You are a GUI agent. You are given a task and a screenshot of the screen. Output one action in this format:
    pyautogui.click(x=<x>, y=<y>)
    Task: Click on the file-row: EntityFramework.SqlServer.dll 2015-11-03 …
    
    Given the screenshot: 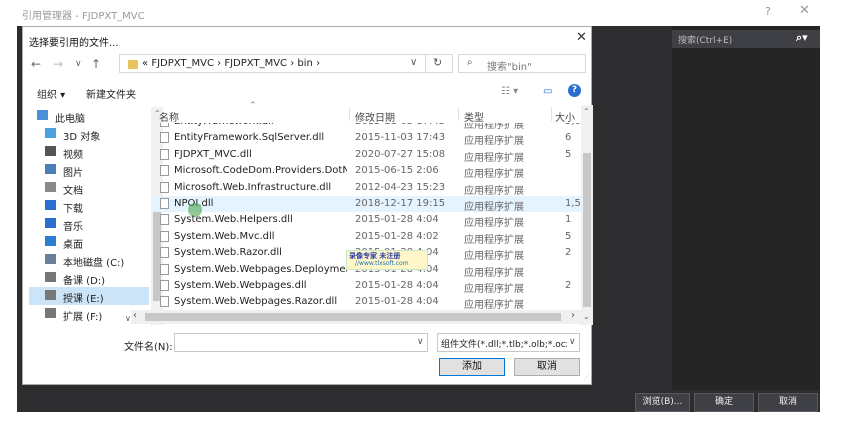 What is the action you would take?
    pyautogui.click(x=367, y=138)
    